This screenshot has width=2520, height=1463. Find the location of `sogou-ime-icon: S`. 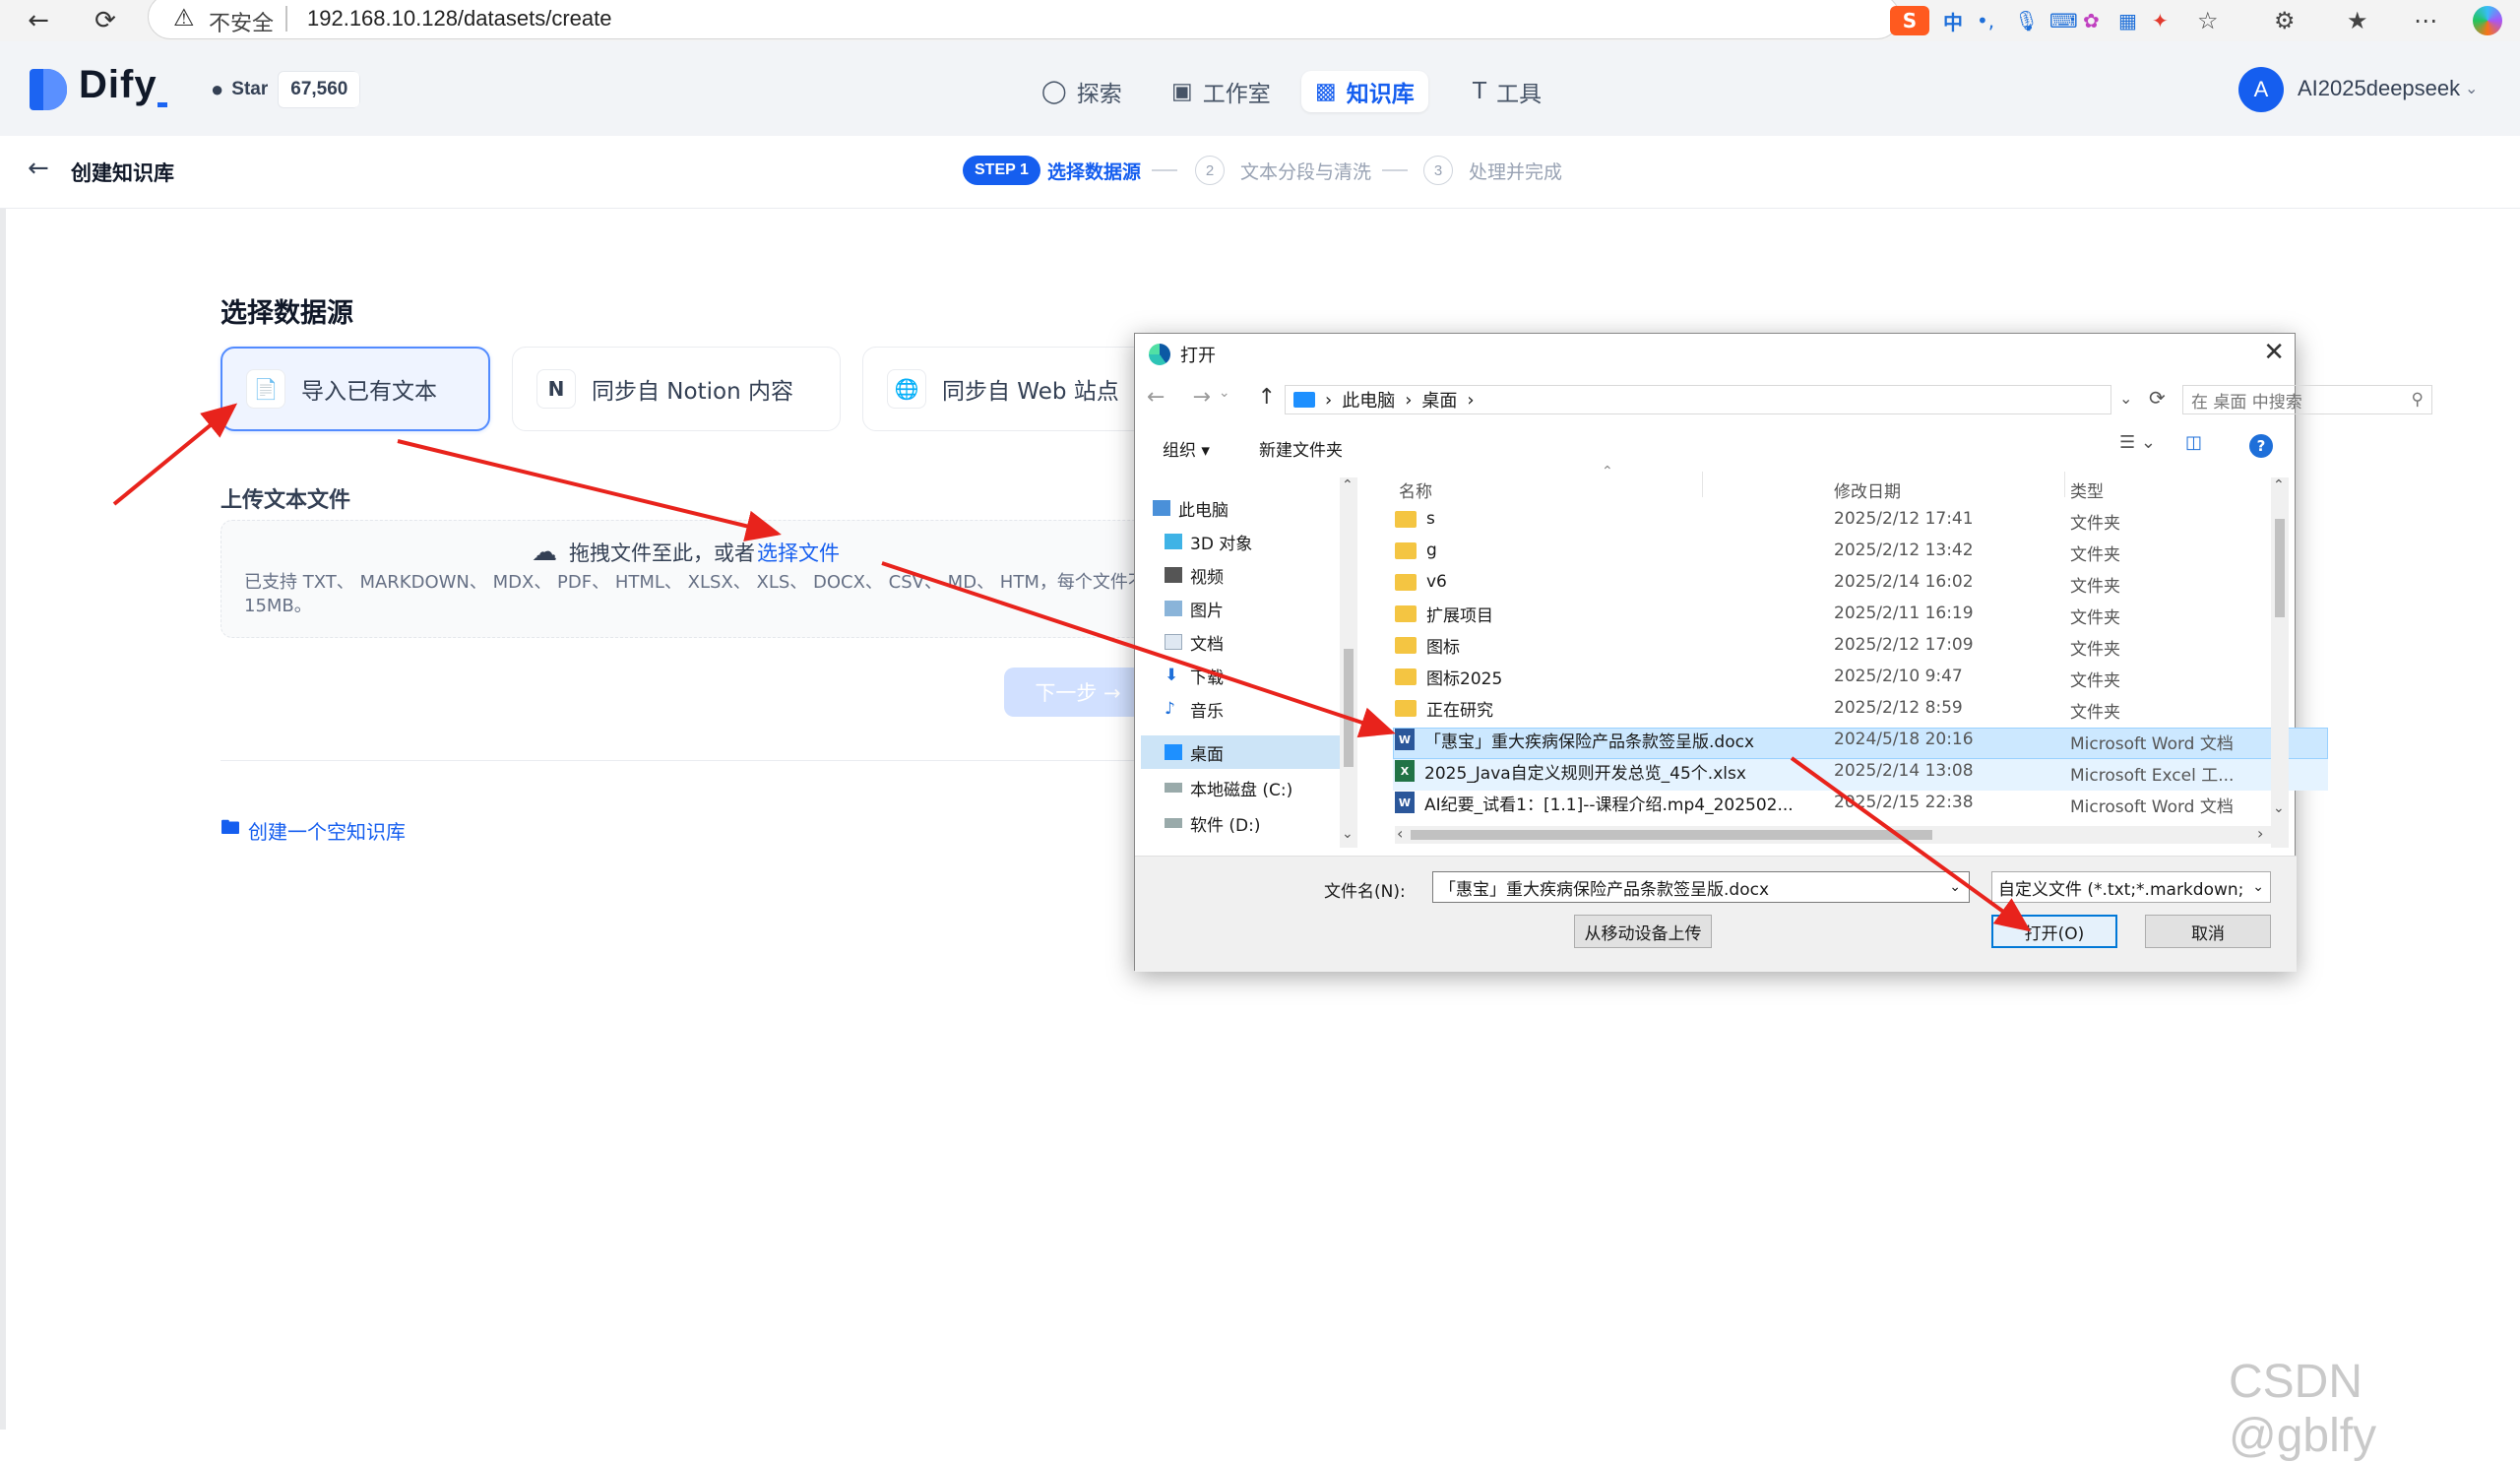

sogou-ime-icon: S is located at coordinates (1909, 20).